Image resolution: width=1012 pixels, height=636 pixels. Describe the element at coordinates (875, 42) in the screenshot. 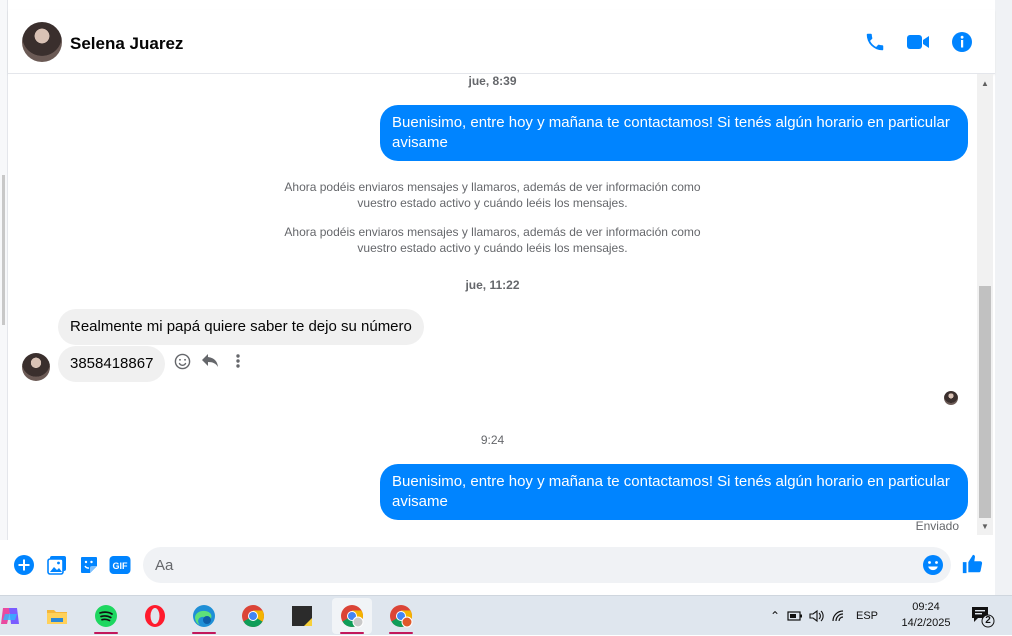

I see `phone-icon` at that location.